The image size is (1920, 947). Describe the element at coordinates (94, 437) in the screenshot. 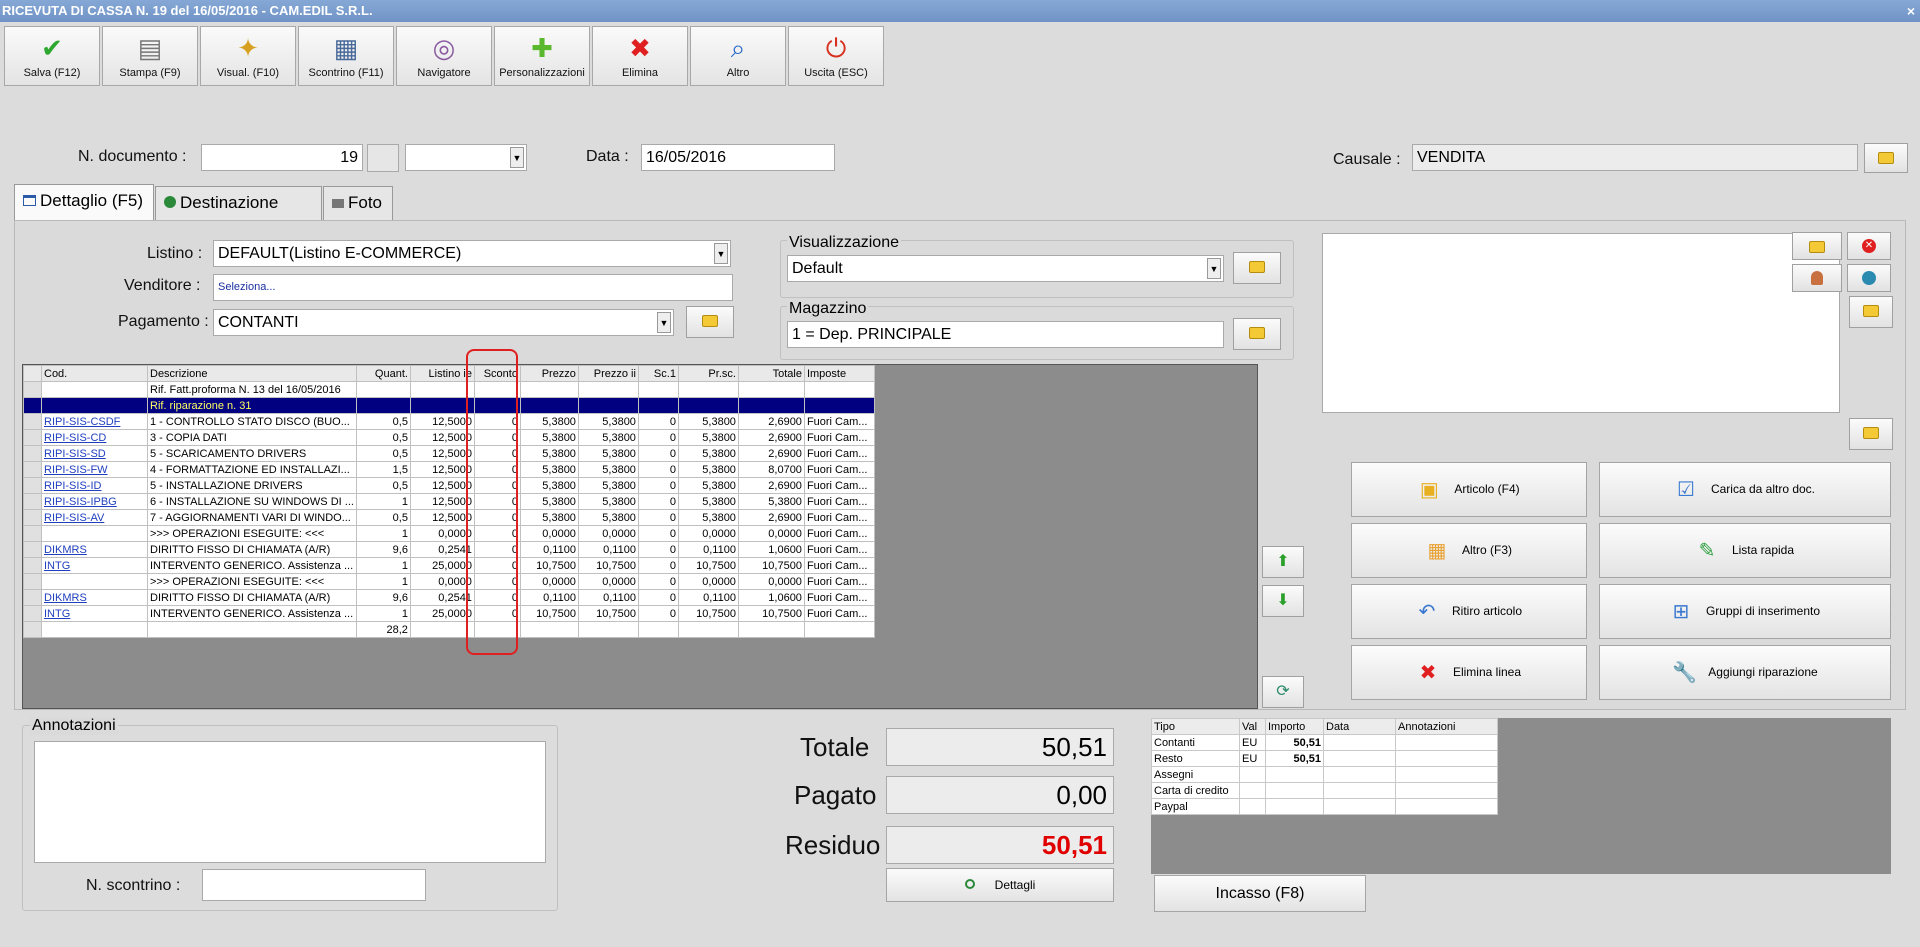

I see `table-cell: RIPI-SIS-CD` at that location.